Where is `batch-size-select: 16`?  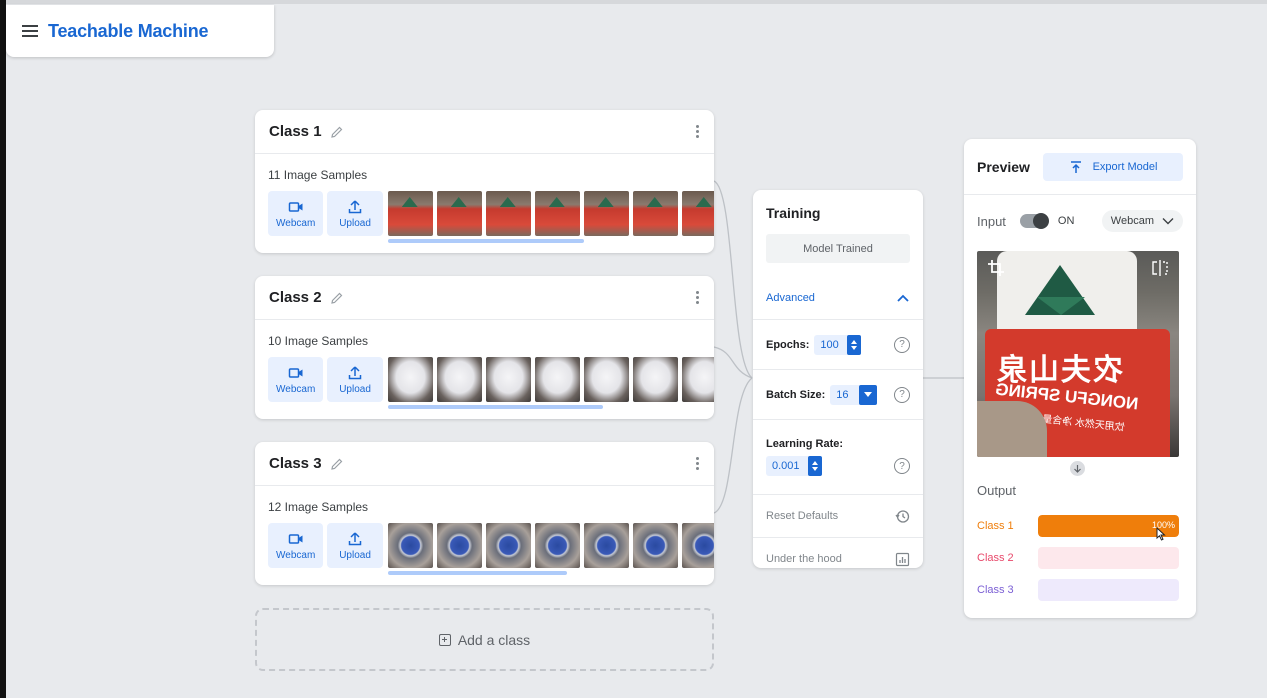
batch-size-select: 16 is located at coordinates (853, 394).